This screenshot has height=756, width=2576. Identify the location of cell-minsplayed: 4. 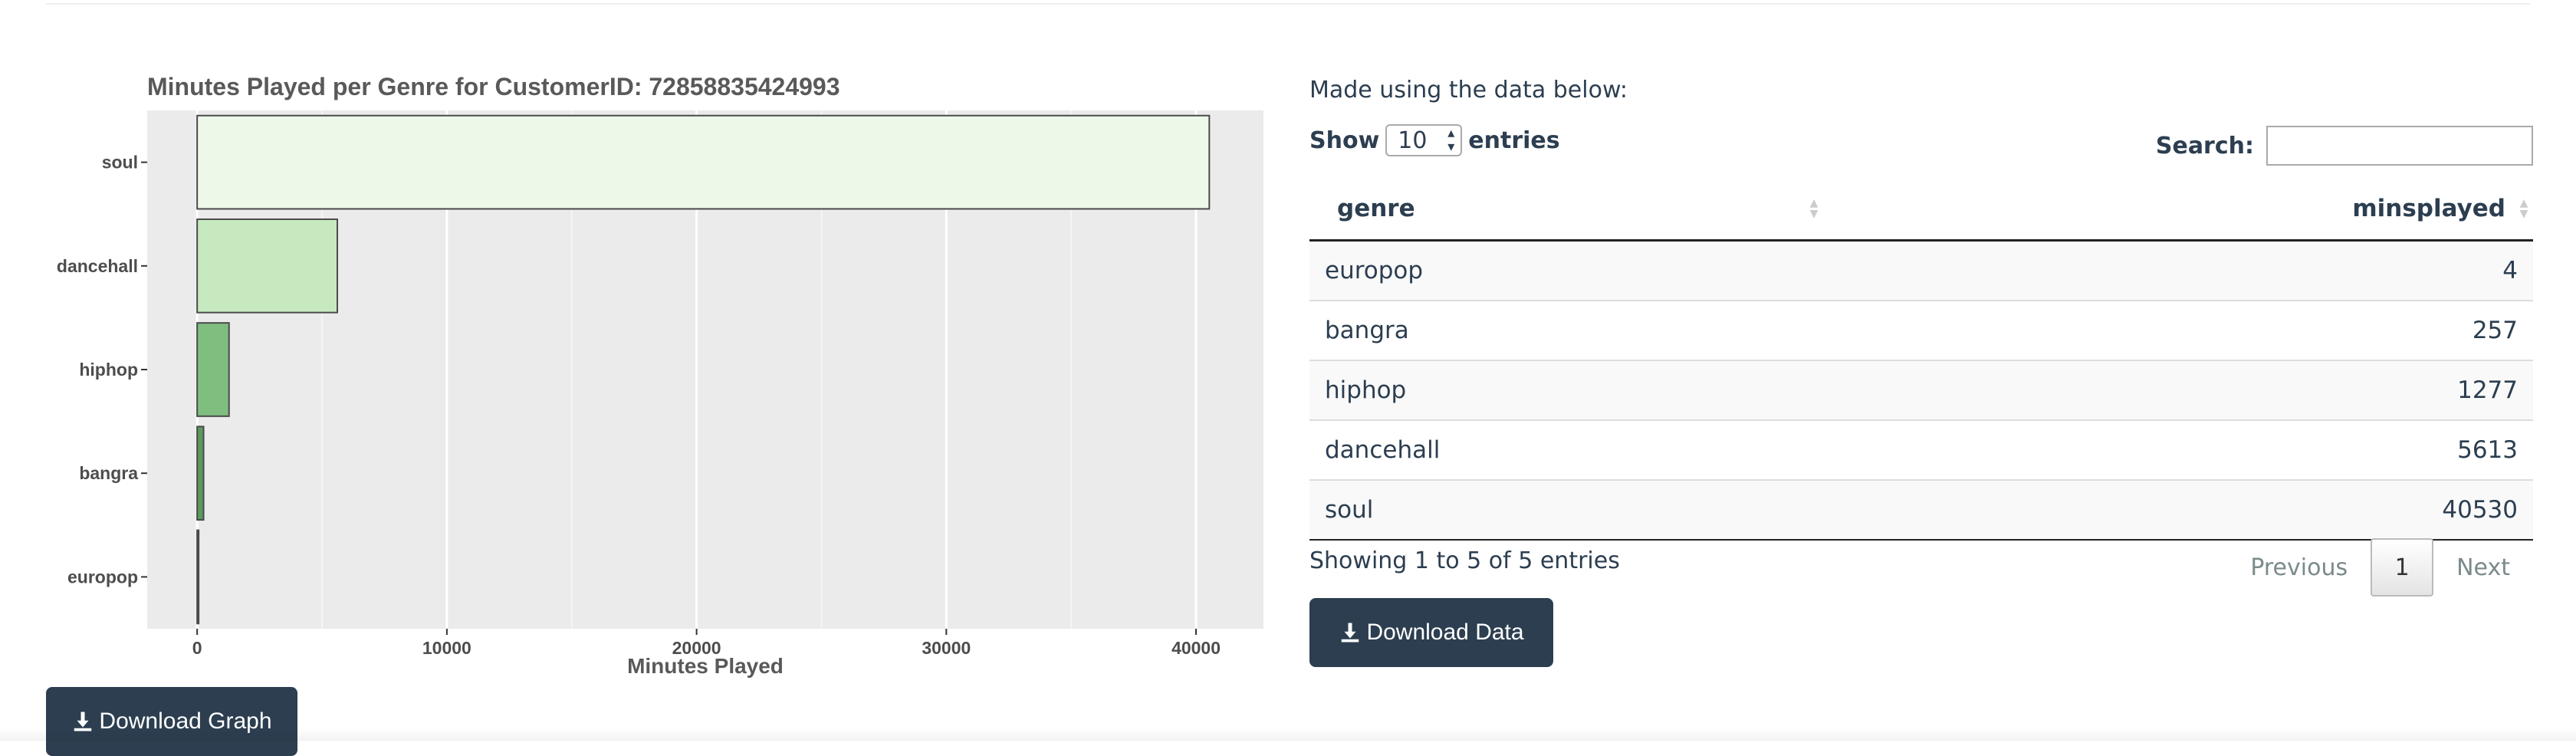
(2258, 270).